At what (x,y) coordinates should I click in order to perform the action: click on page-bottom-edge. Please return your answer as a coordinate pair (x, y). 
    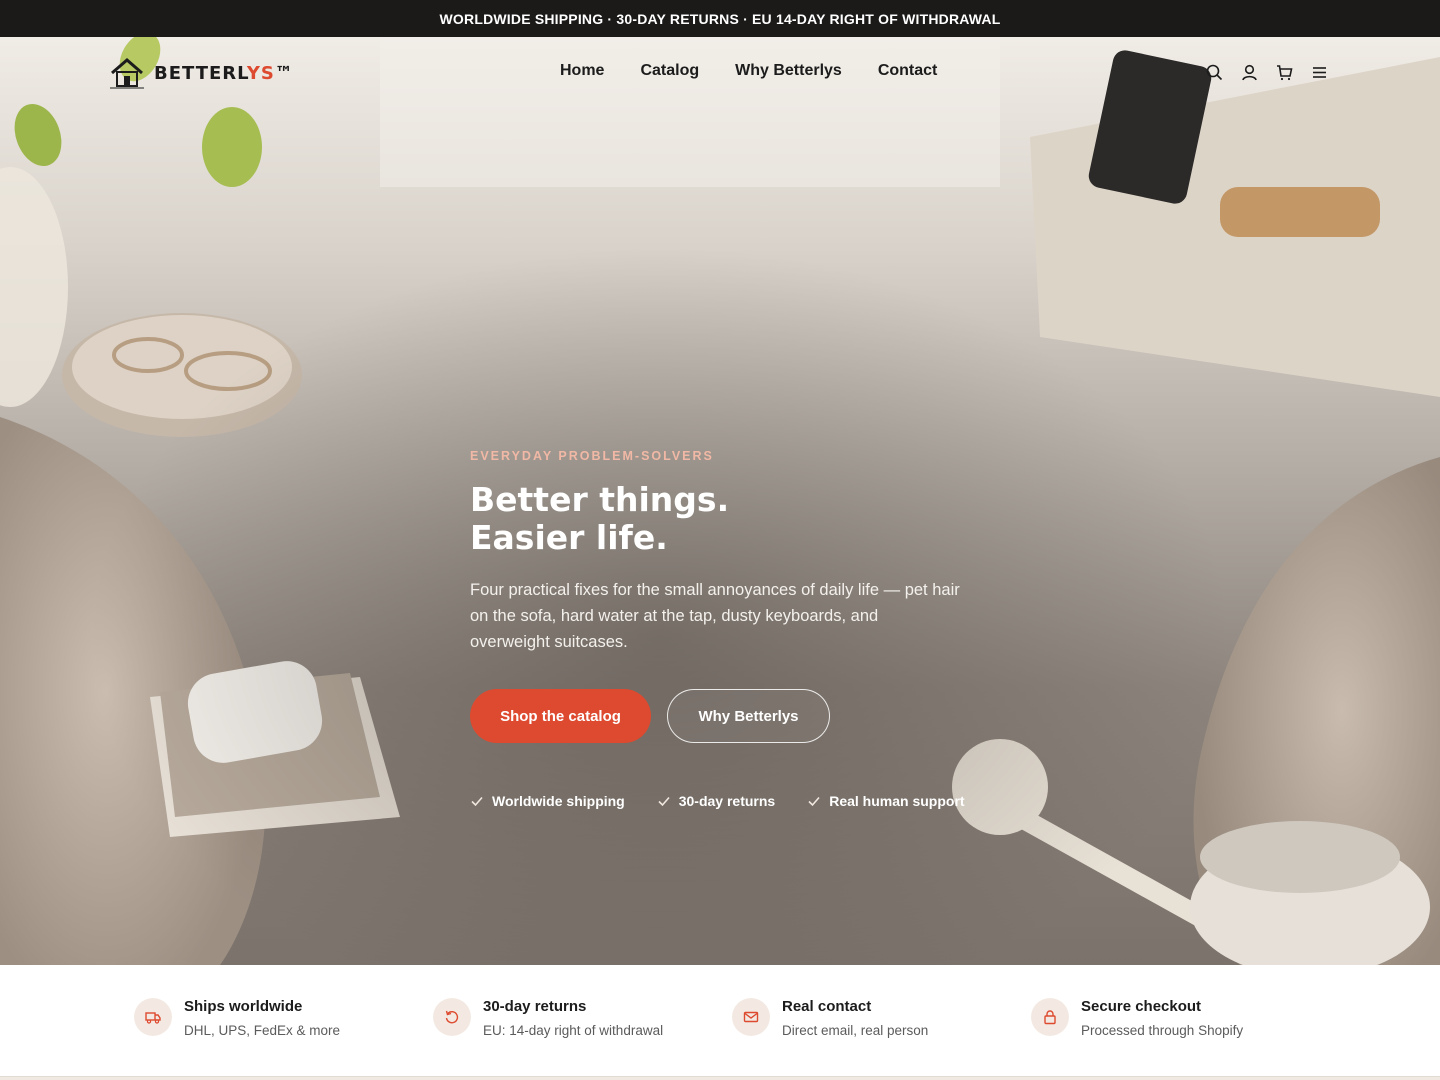
    Looking at the image, I should click on (720, 1078).